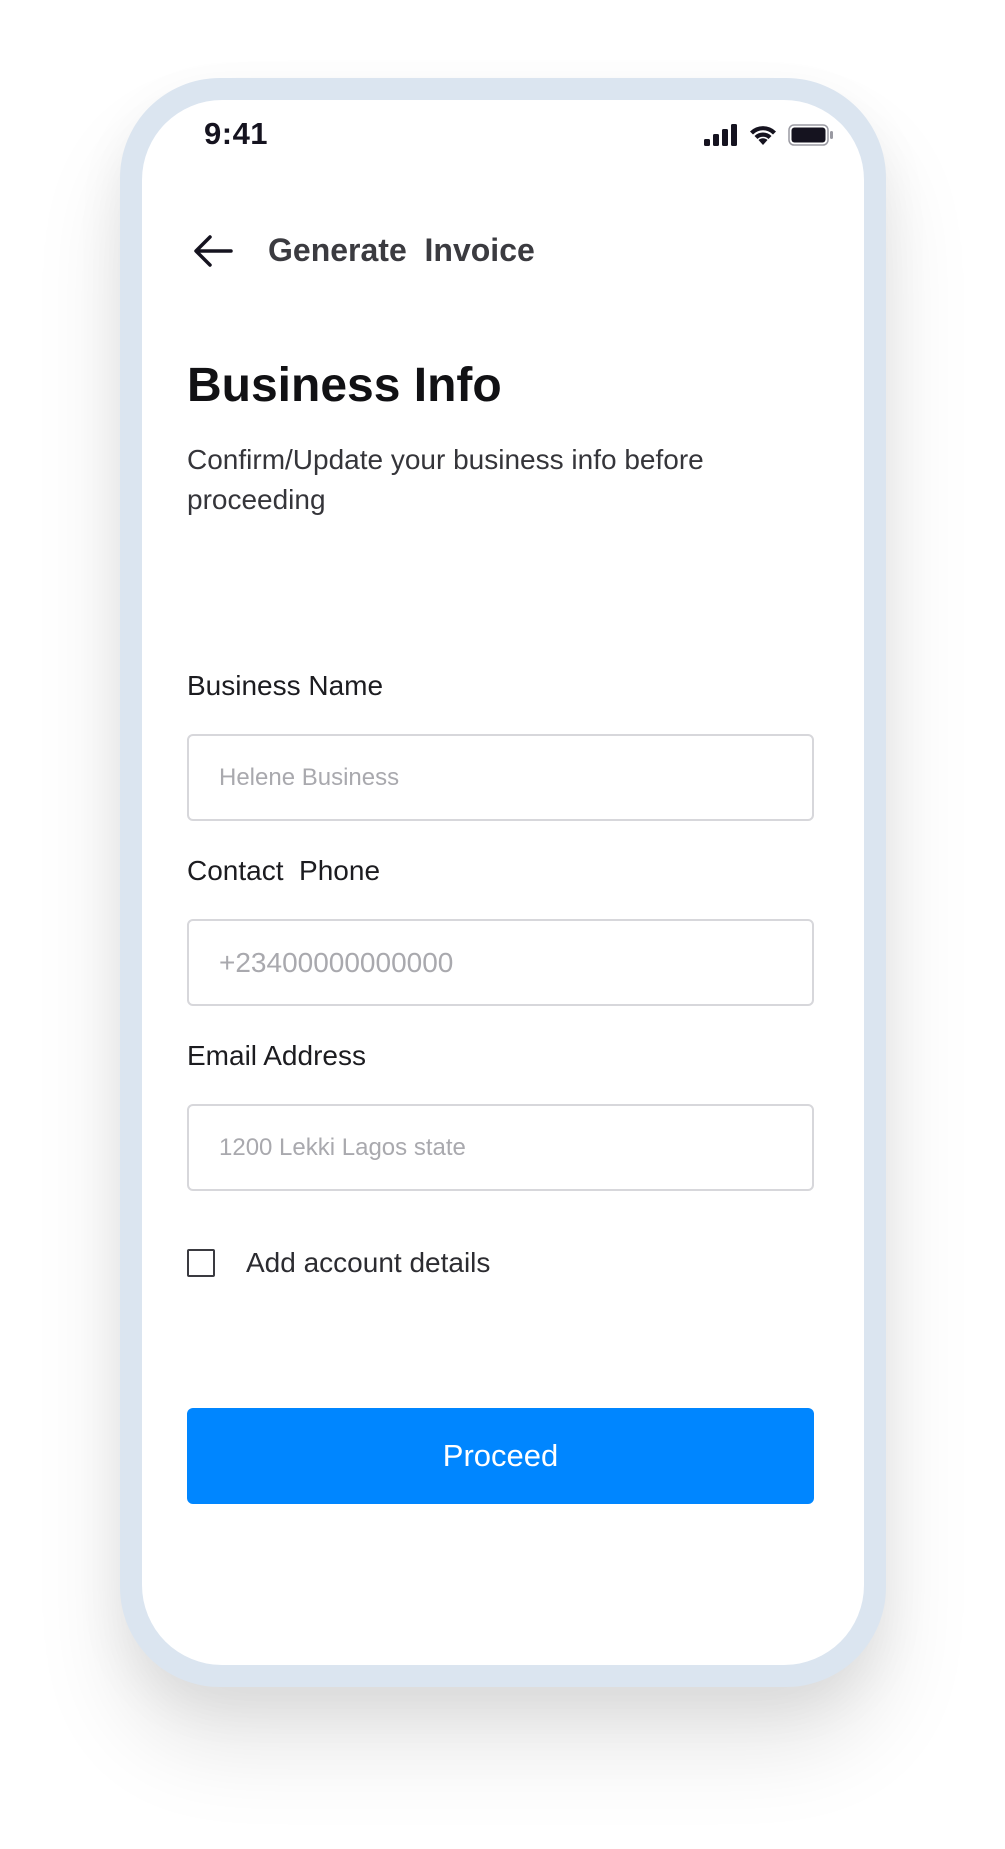 This screenshot has width=1005, height=1849. What do you see at coordinates (344, 385) in the screenshot?
I see `page-title: Business Info` at bounding box center [344, 385].